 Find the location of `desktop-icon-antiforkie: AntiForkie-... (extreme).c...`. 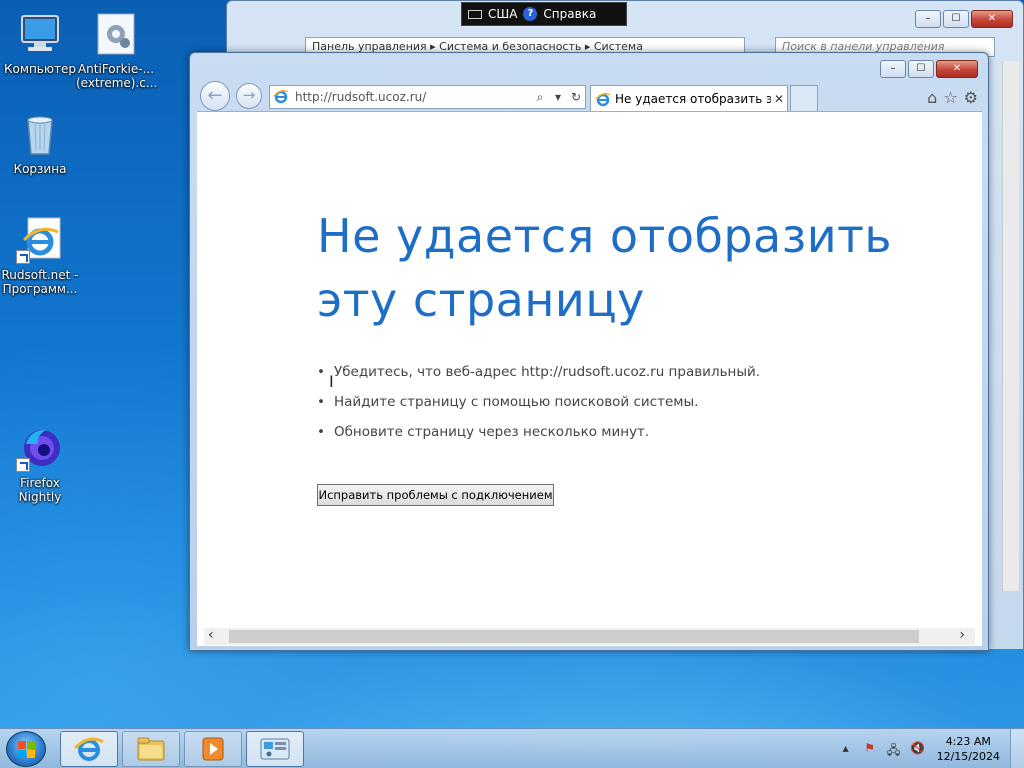

desktop-icon-antiforkie: AntiForkie-... (extreme).c... is located at coordinates (117, 50).